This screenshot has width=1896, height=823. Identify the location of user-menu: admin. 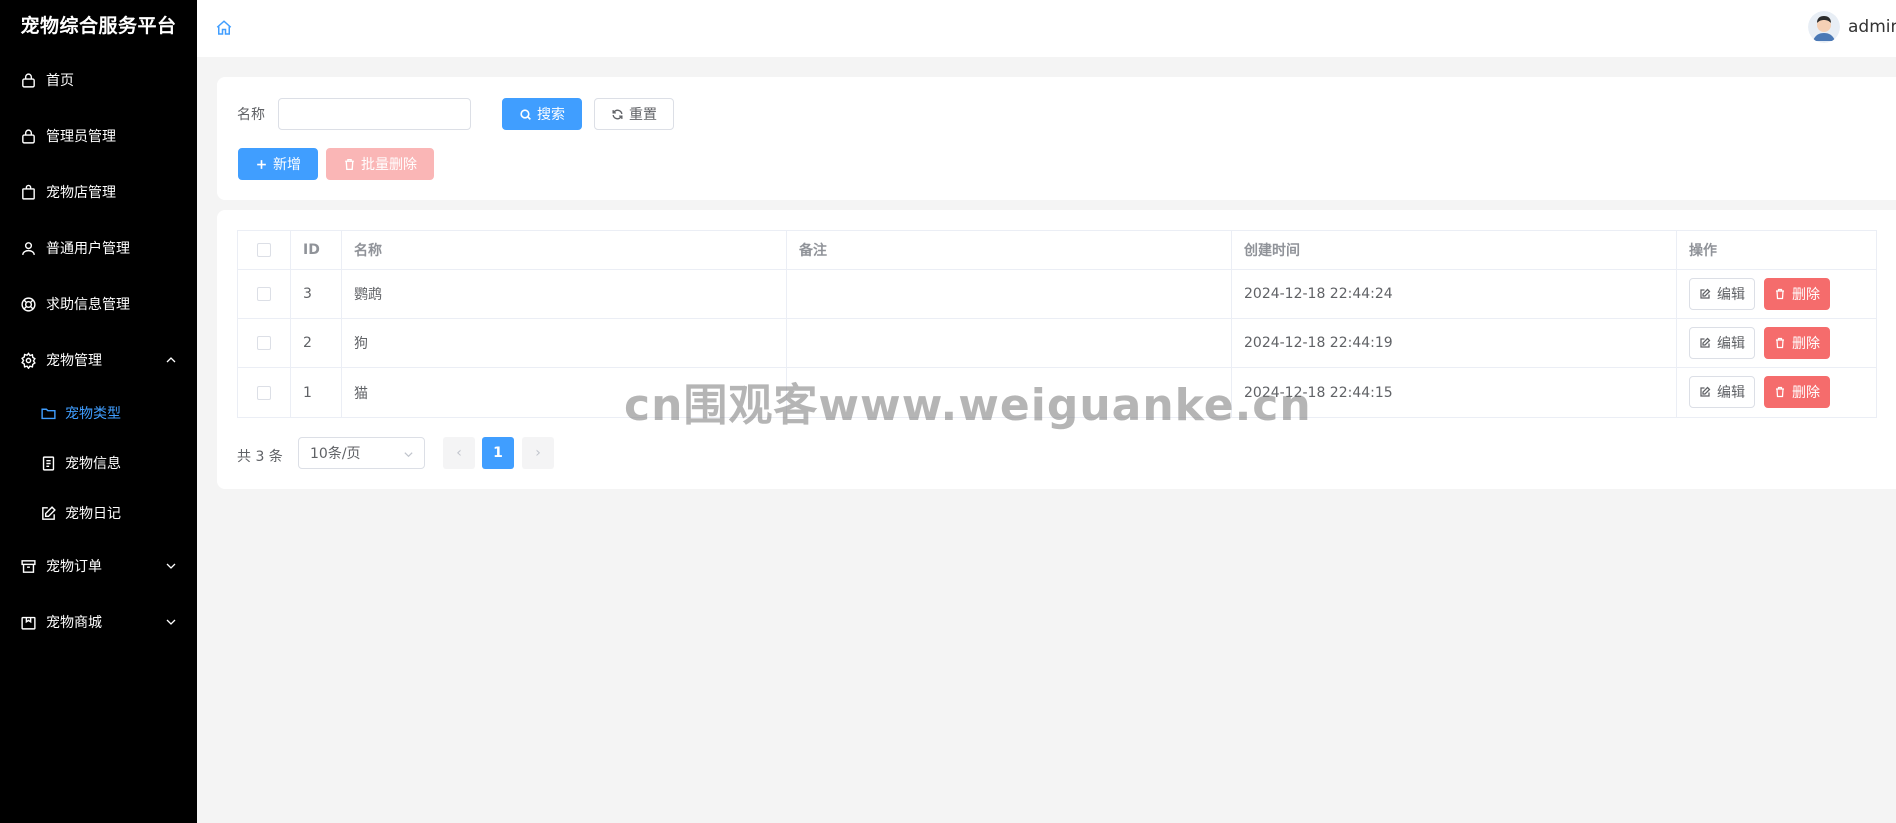
(1852, 27).